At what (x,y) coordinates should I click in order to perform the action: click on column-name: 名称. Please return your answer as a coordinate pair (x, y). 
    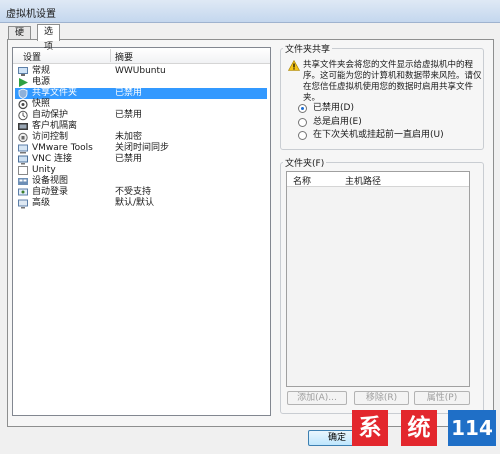
    Looking at the image, I should click on (302, 180).